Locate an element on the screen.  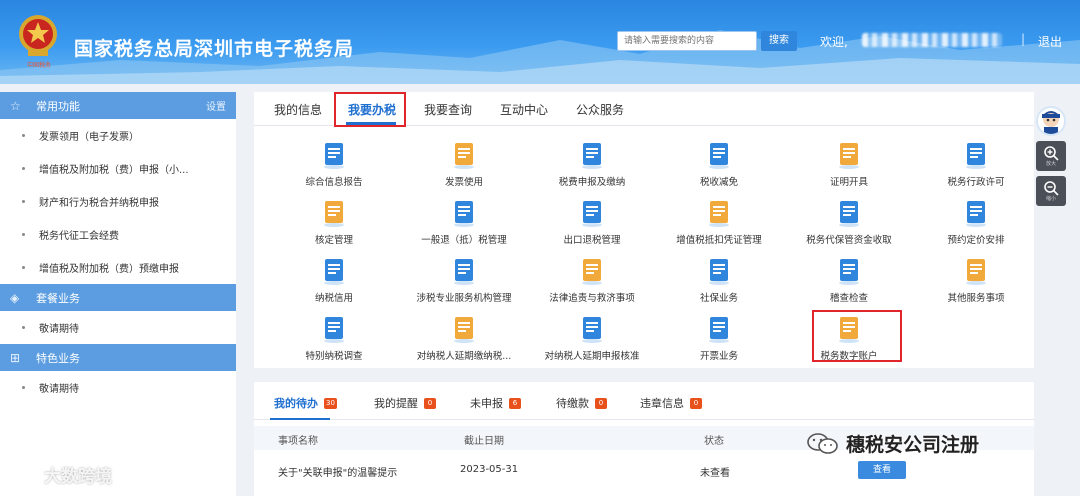
shield-check-icon is located at coordinates (849, 272).